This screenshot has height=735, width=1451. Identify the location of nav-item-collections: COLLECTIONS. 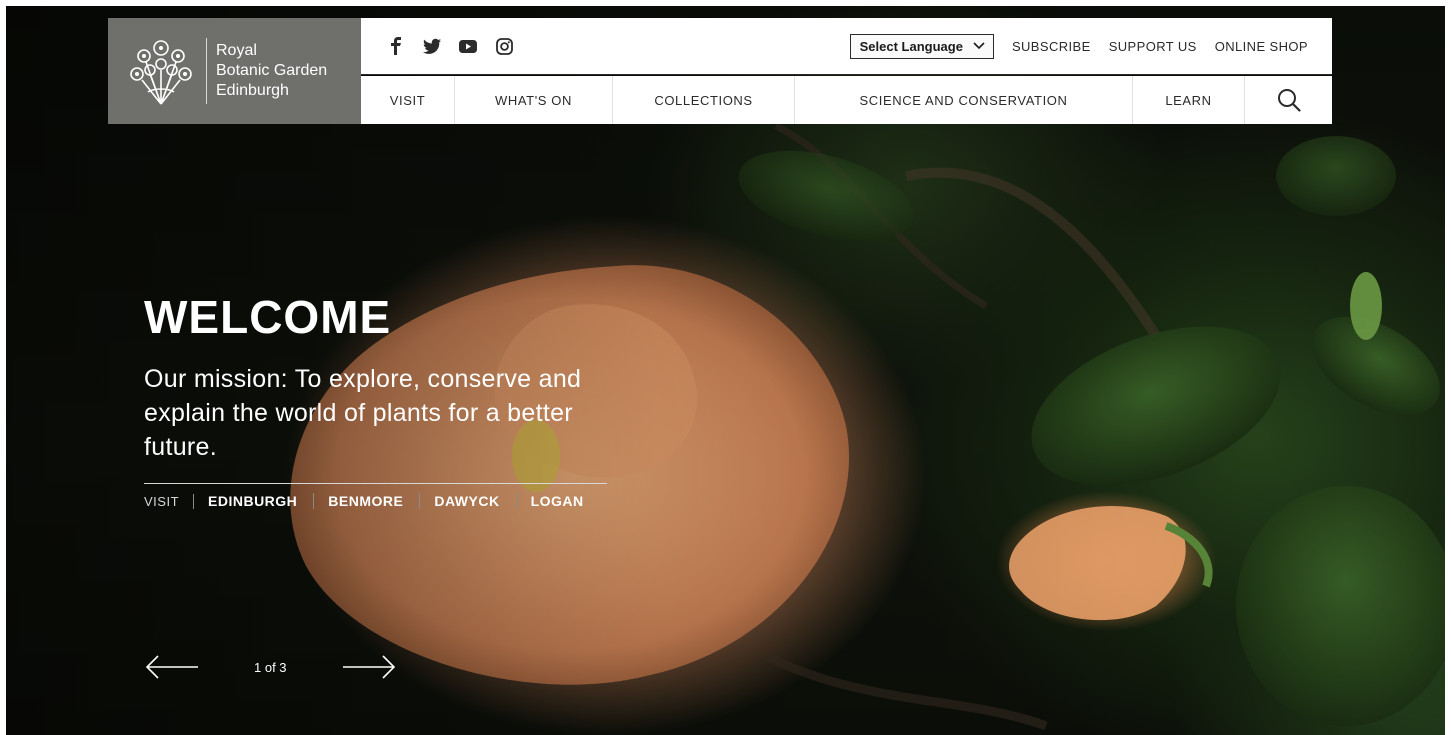
(704, 100).